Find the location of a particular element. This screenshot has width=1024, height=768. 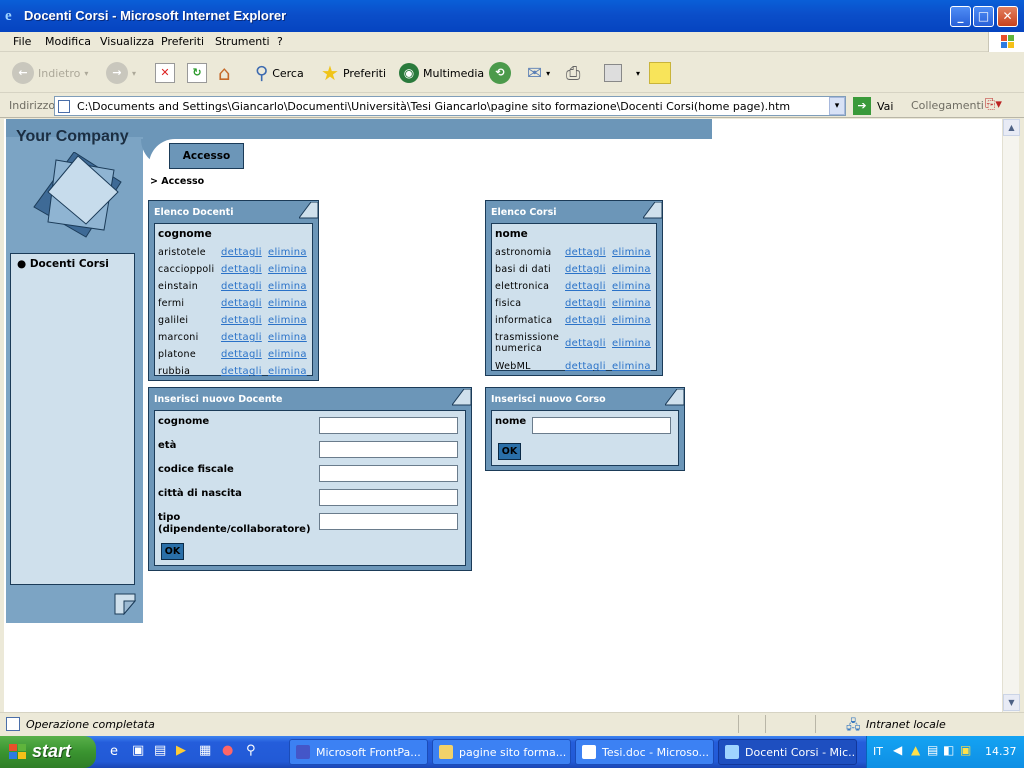

tray-icon: ▤ is located at coordinates (932, 750).